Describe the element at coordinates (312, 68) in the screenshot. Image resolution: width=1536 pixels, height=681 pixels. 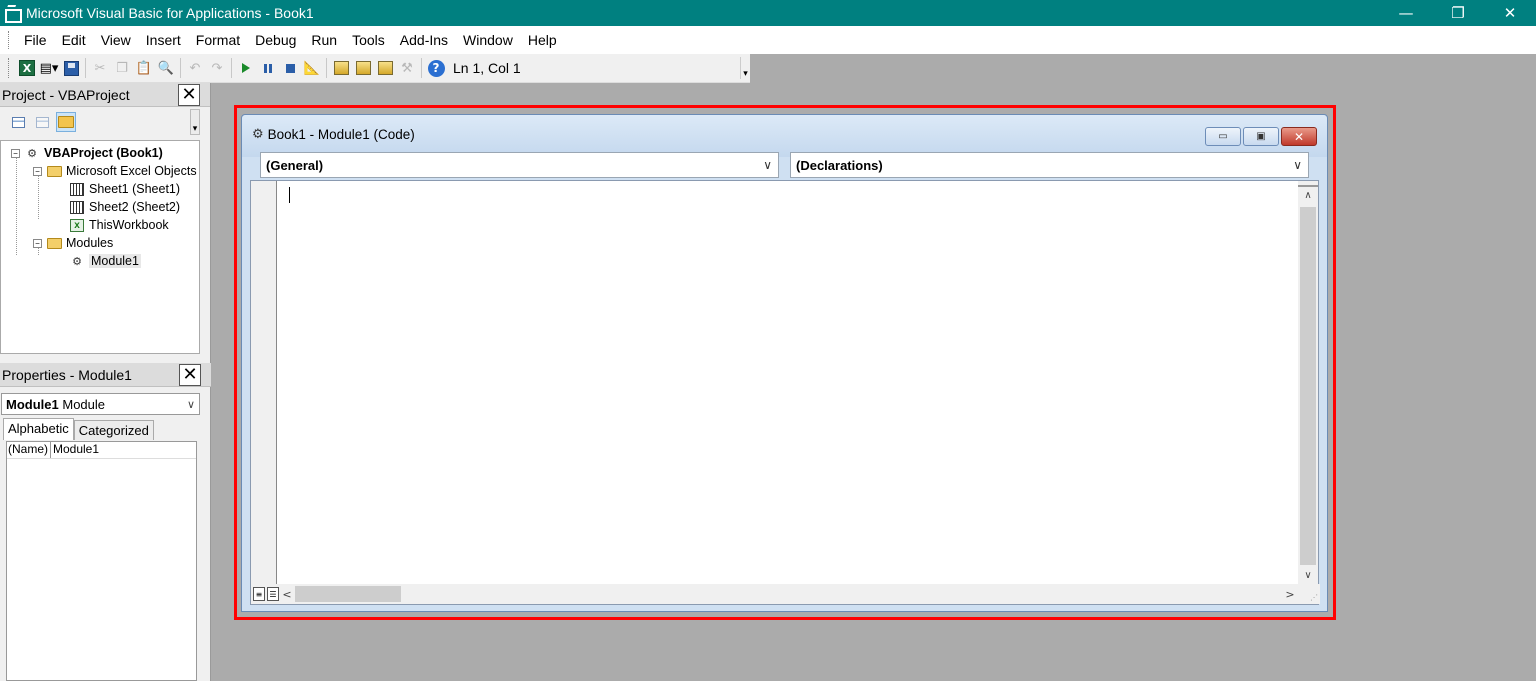
I see `design-mode-button: 📐` at that location.